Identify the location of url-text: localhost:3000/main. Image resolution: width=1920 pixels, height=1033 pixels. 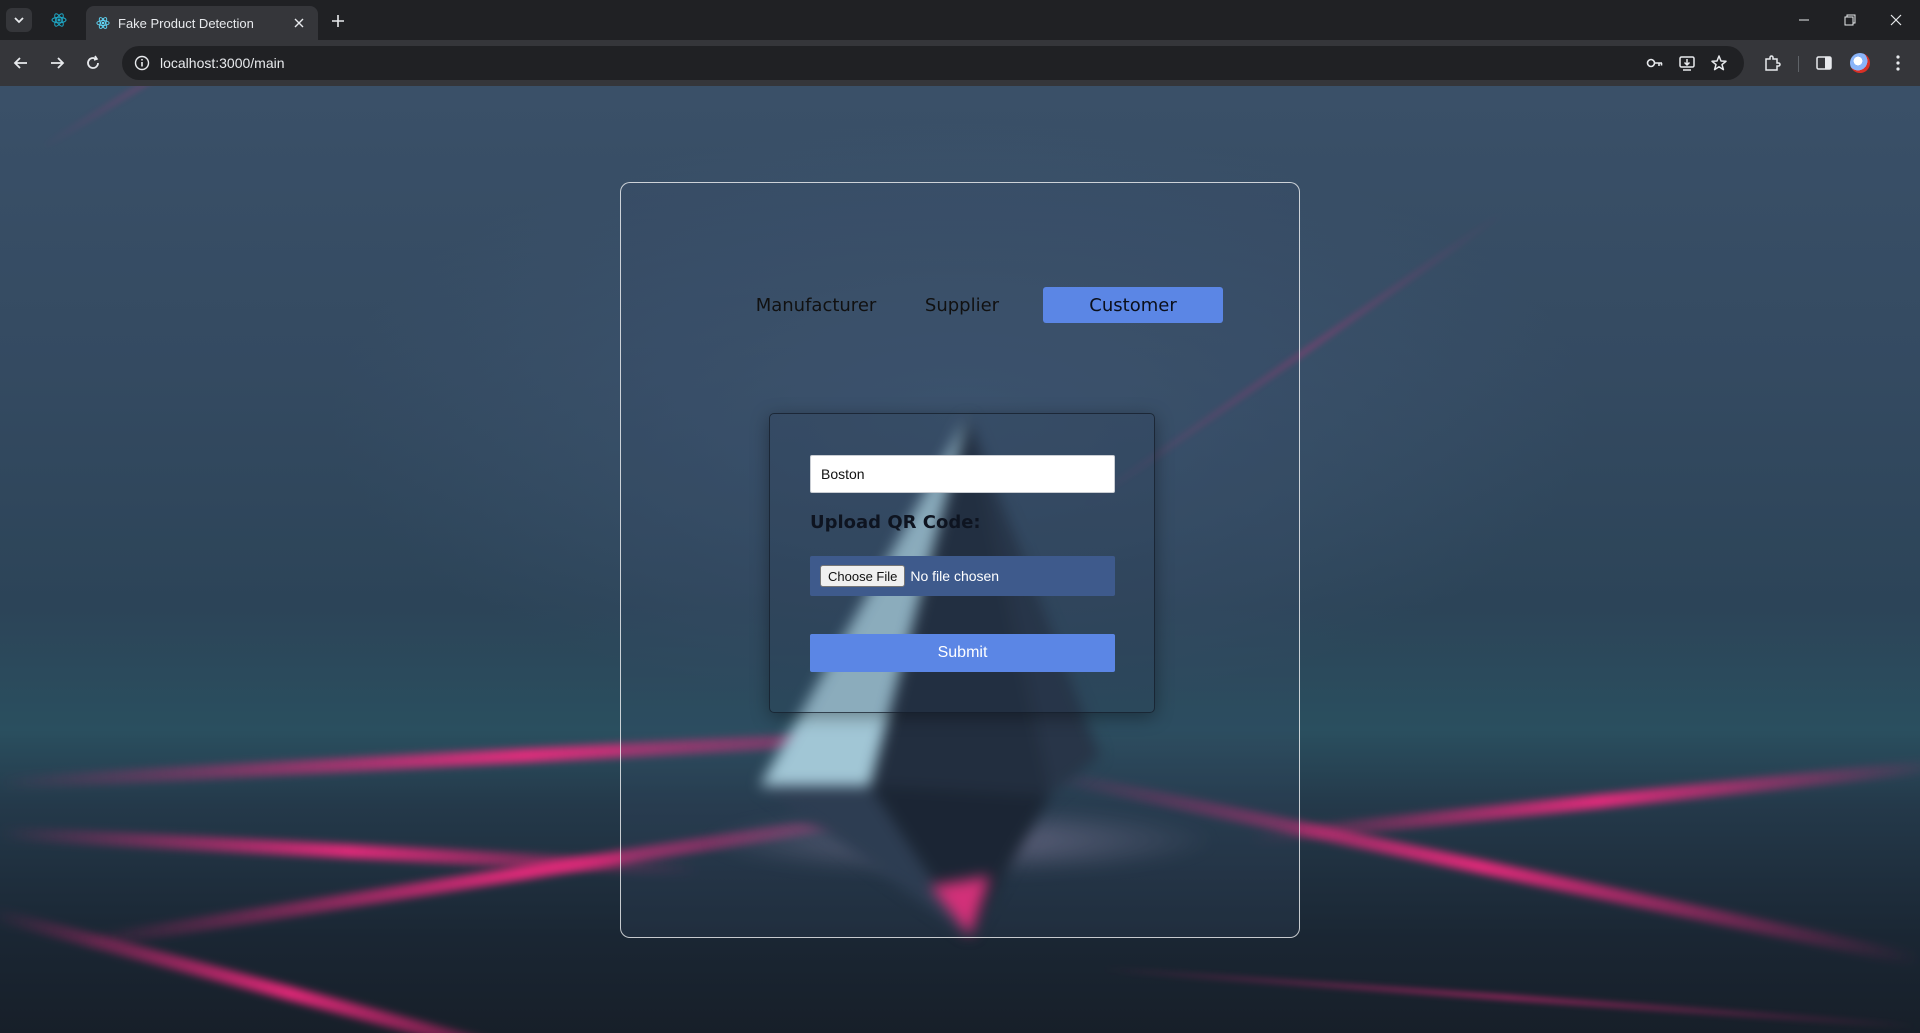
(222, 63).